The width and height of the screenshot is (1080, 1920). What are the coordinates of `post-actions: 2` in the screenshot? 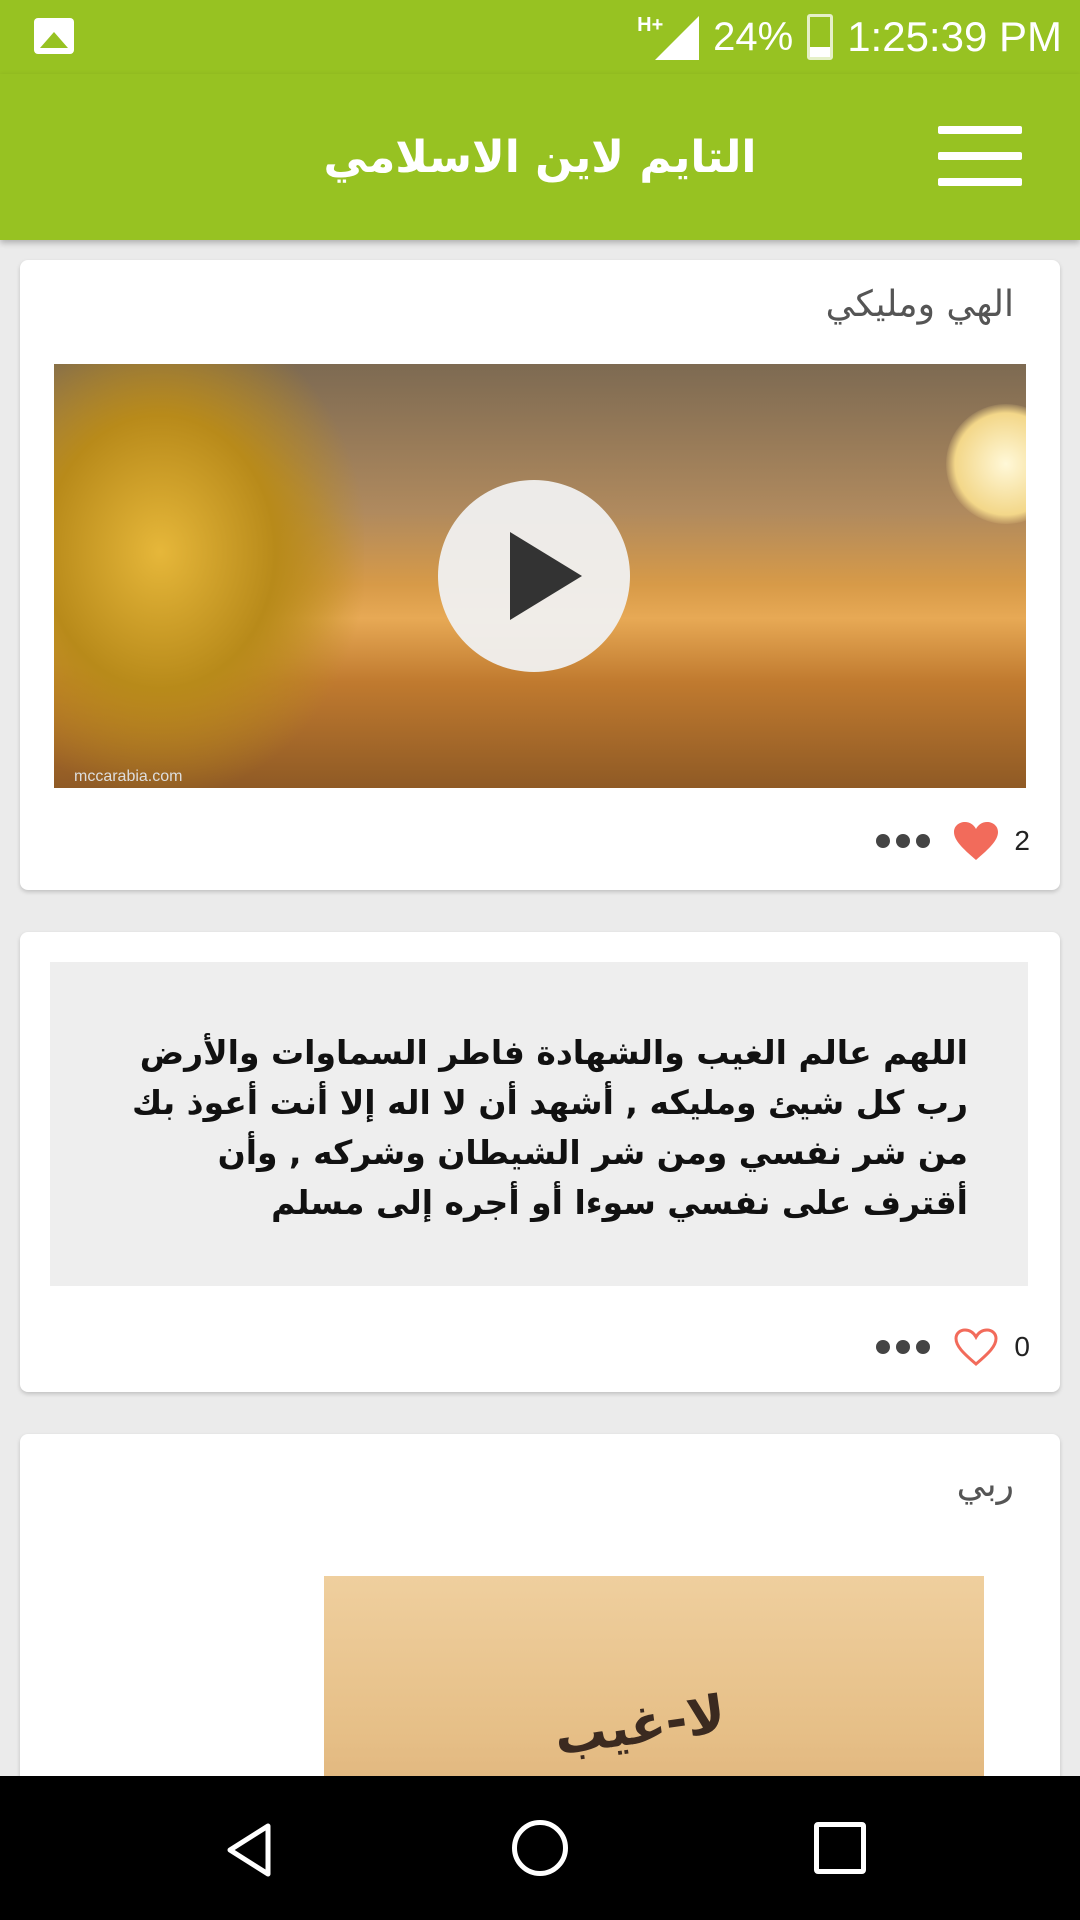 It's located at (953, 841).